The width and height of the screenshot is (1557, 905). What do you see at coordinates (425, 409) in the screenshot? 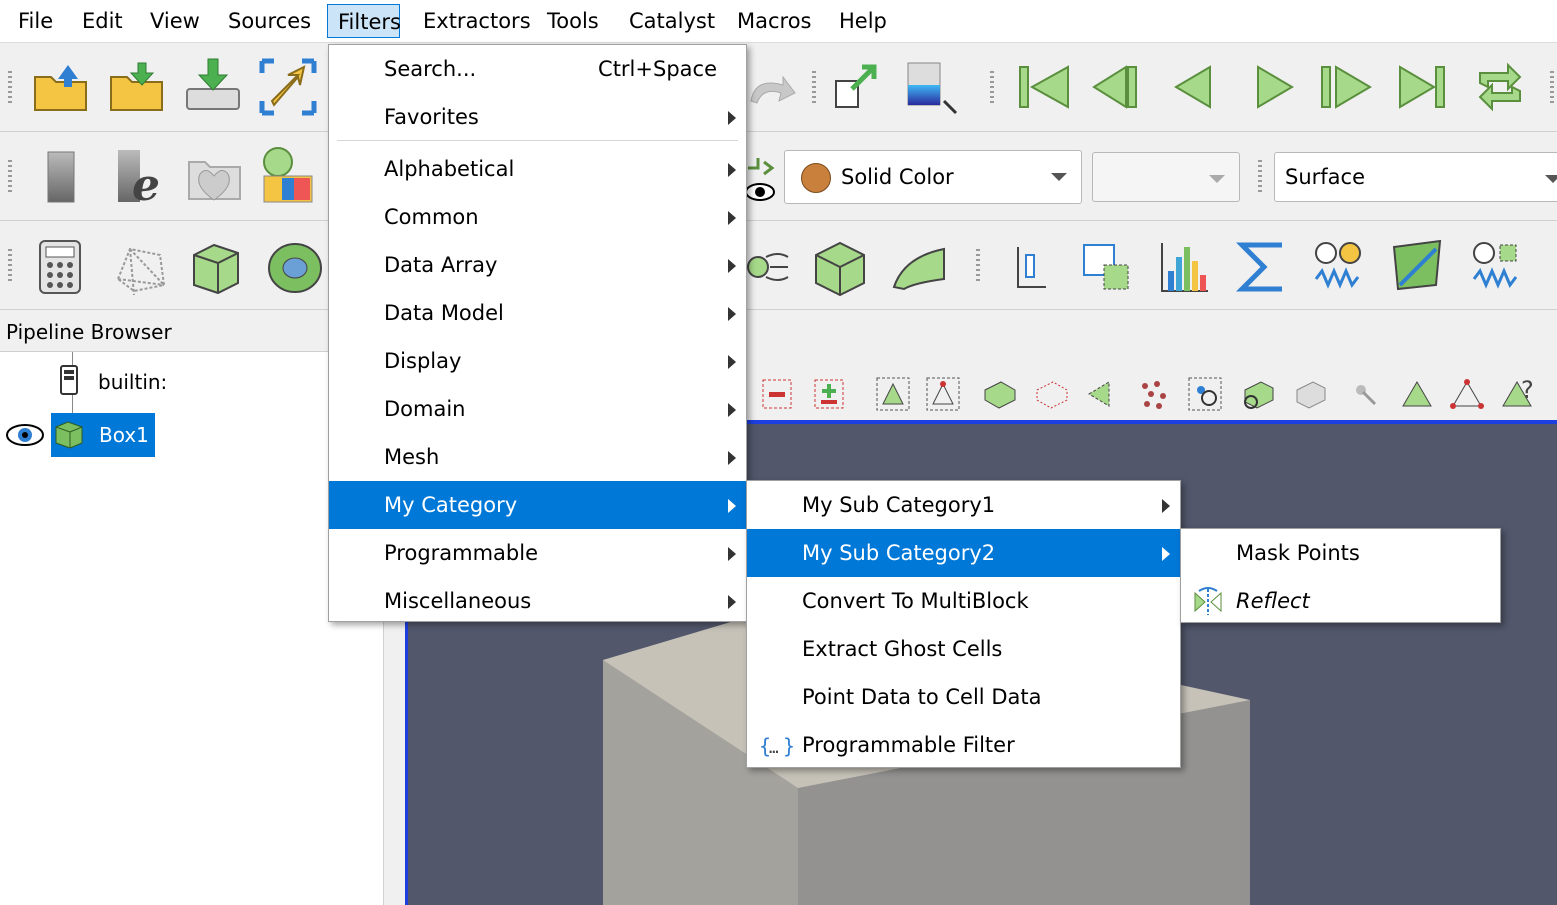
I see `menu-item-label: Domain` at bounding box center [425, 409].